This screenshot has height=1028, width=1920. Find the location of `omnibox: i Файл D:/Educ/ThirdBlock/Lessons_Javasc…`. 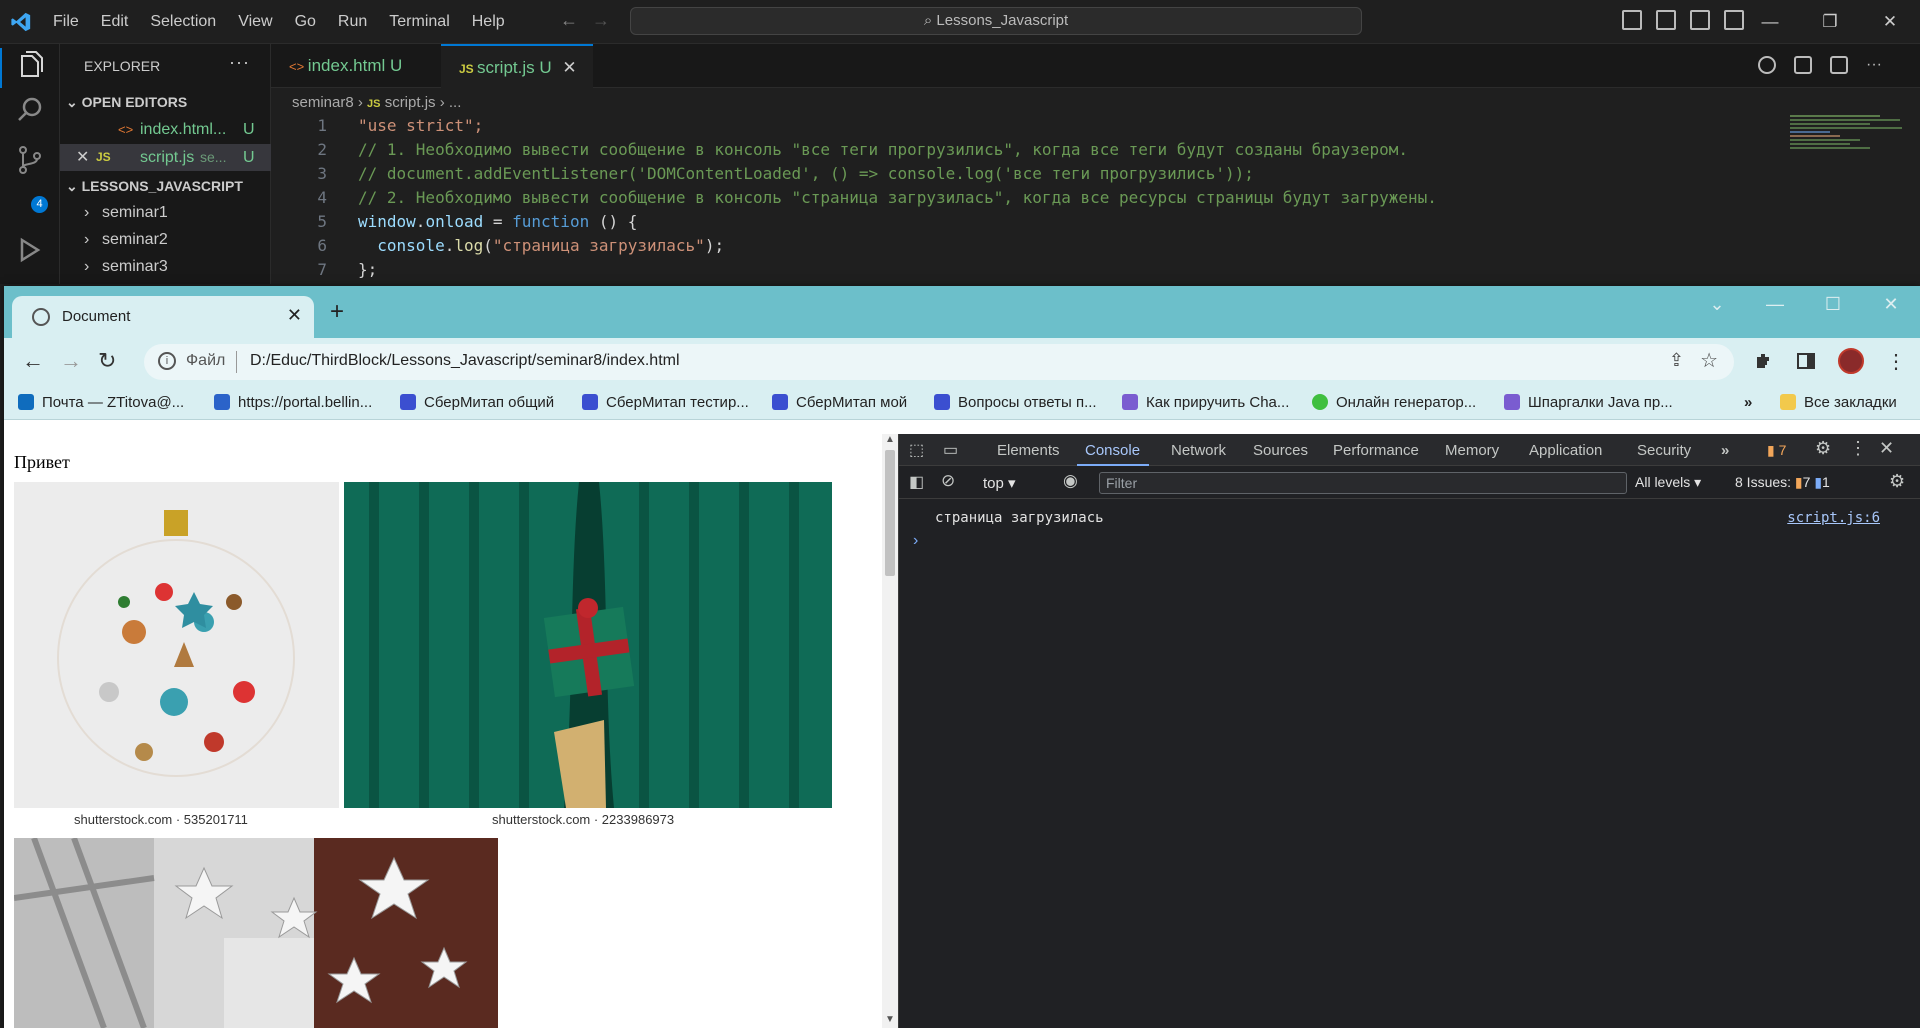

omnibox: i Файл D:/Educ/ThirdBlock/Lessons_Javasc… is located at coordinates (939, 362).